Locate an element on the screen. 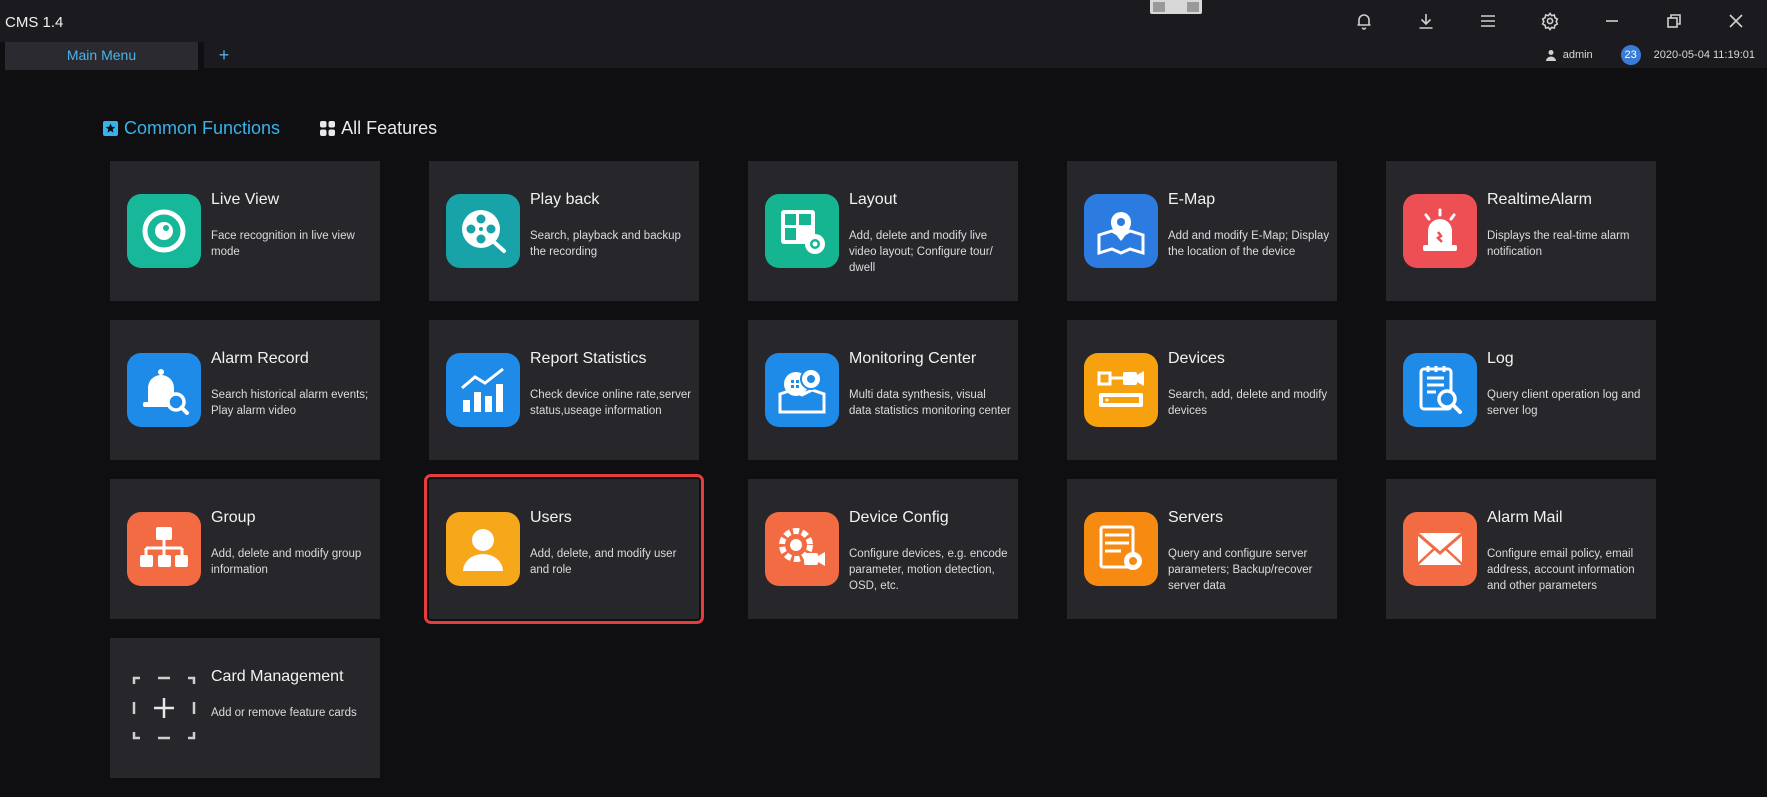 The image size is (1767, 797). device-camera-icon is located at coordinates (1121, 390).